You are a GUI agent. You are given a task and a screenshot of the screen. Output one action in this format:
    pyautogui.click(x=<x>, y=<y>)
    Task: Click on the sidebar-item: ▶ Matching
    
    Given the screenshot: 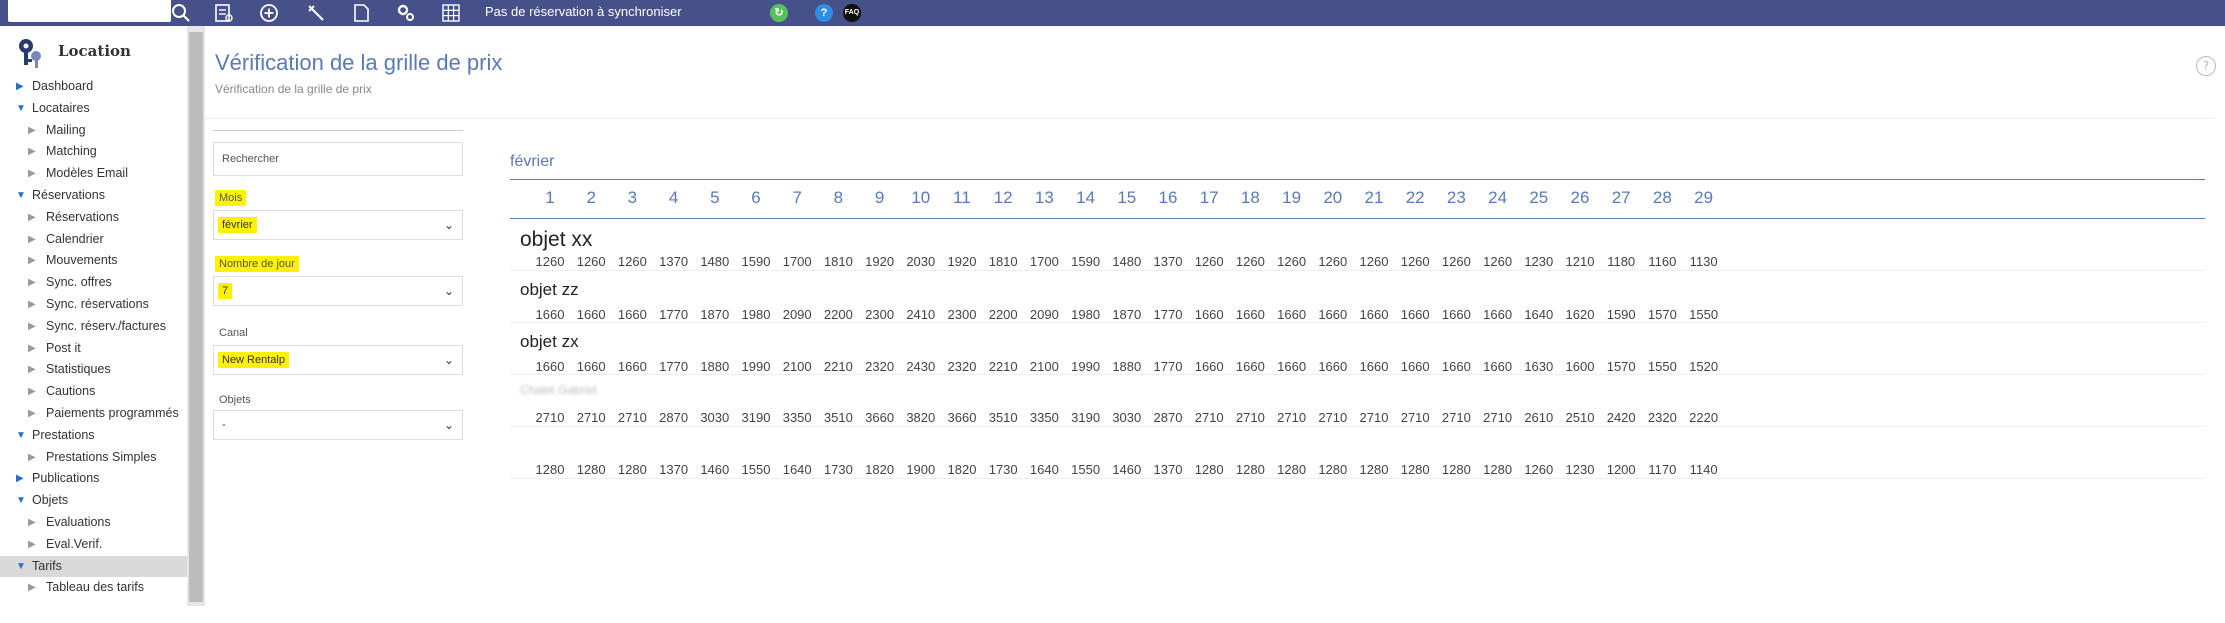 What is the action you would take?
    pyautogui.click(x=93, y=152)
    